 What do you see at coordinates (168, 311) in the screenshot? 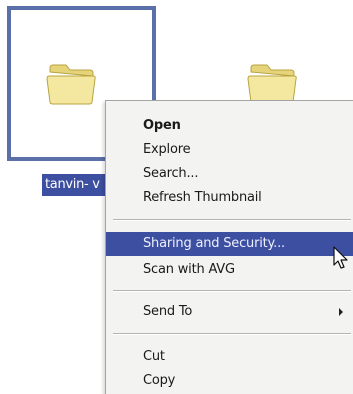
I see `menu-item-label: Send To` at bounding box center [168, 311].